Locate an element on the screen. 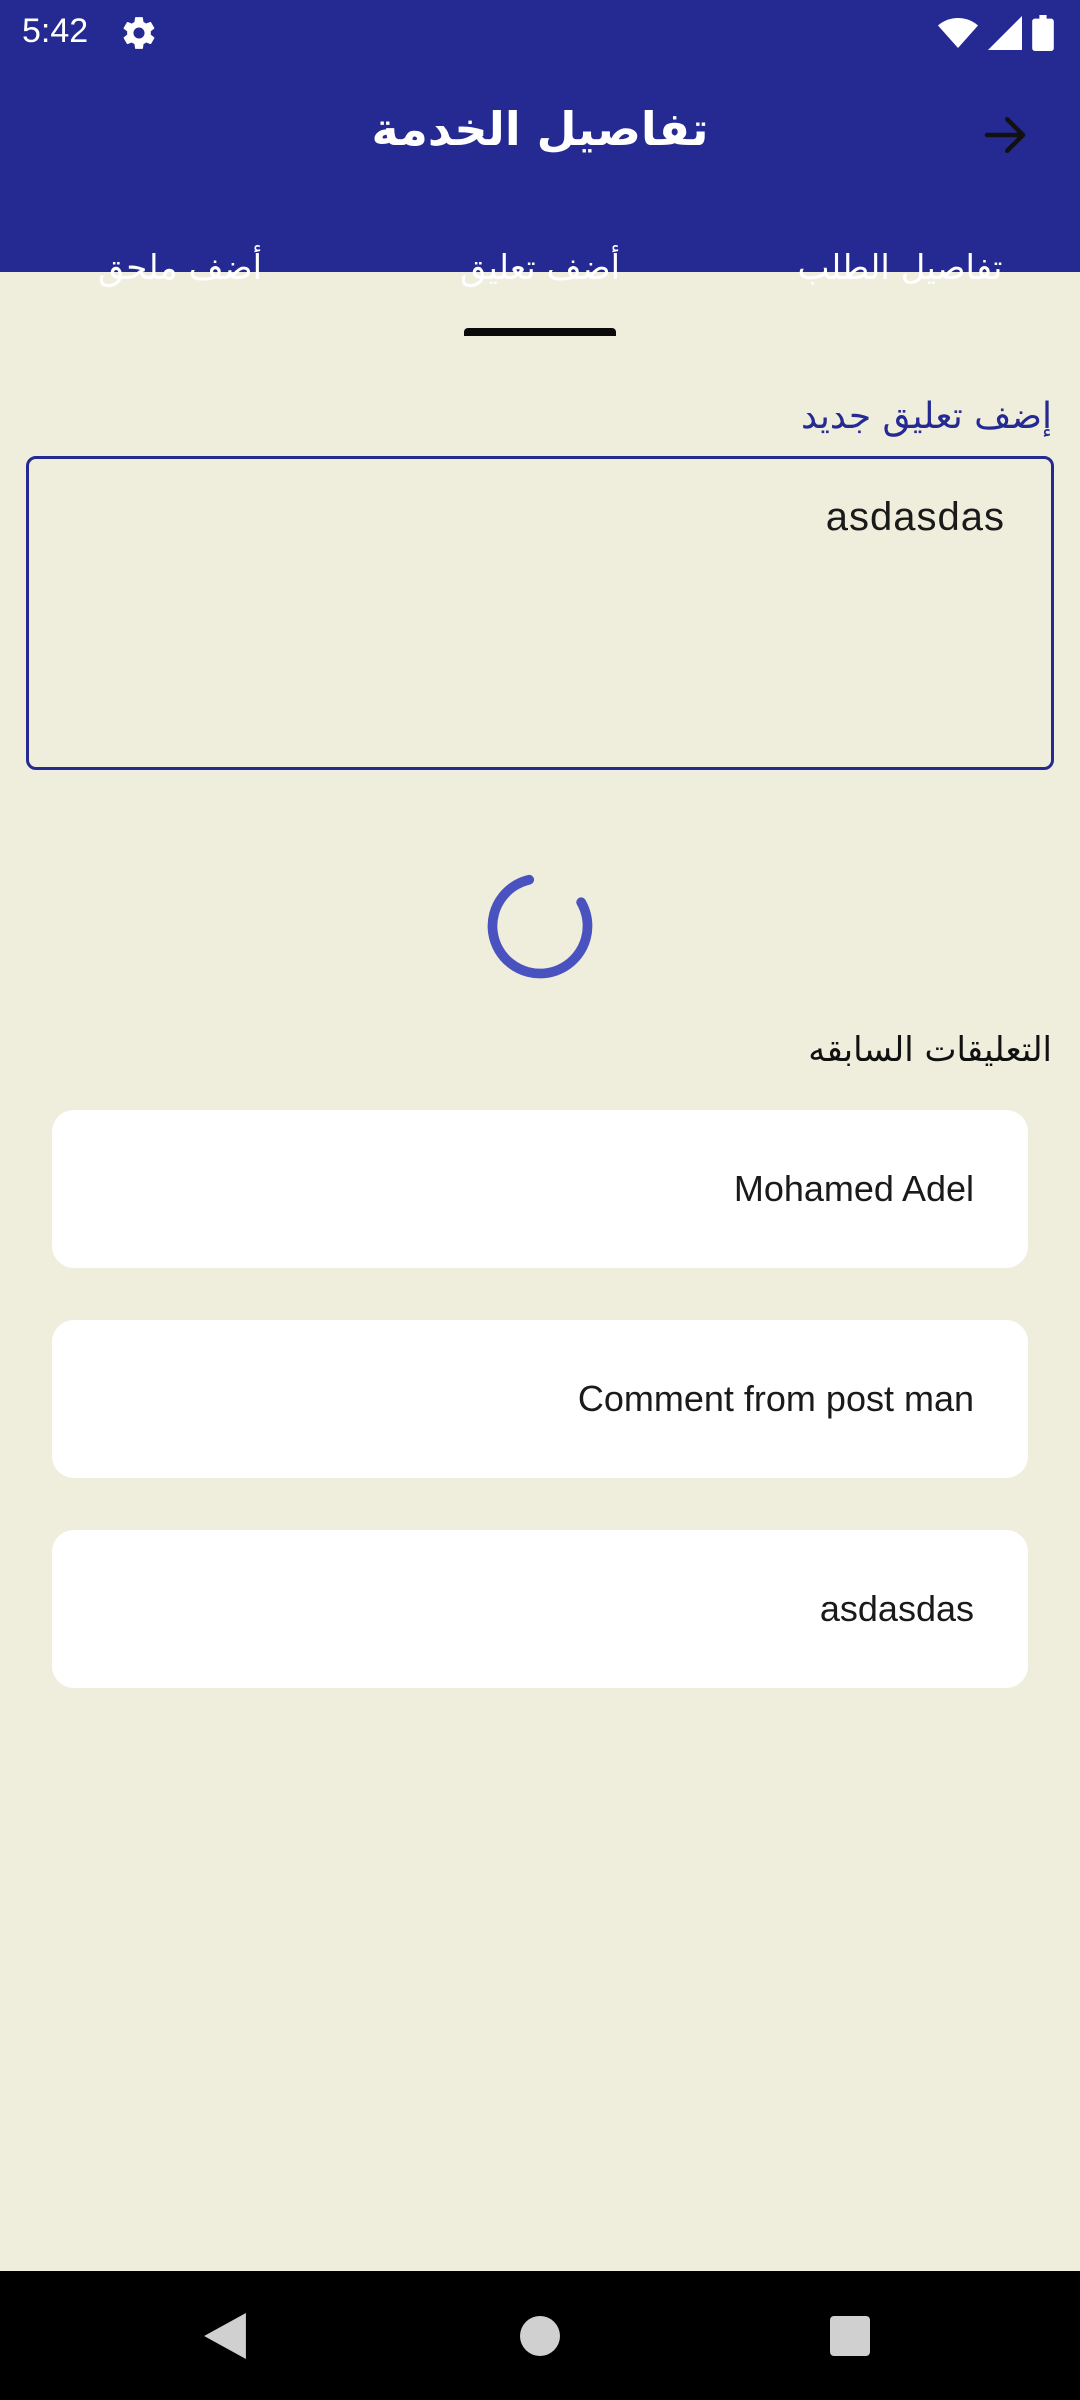 The width and height of the screenshot is (1080, 2400). comment-card: Comment from post man is located at coordinates (540, 1399).